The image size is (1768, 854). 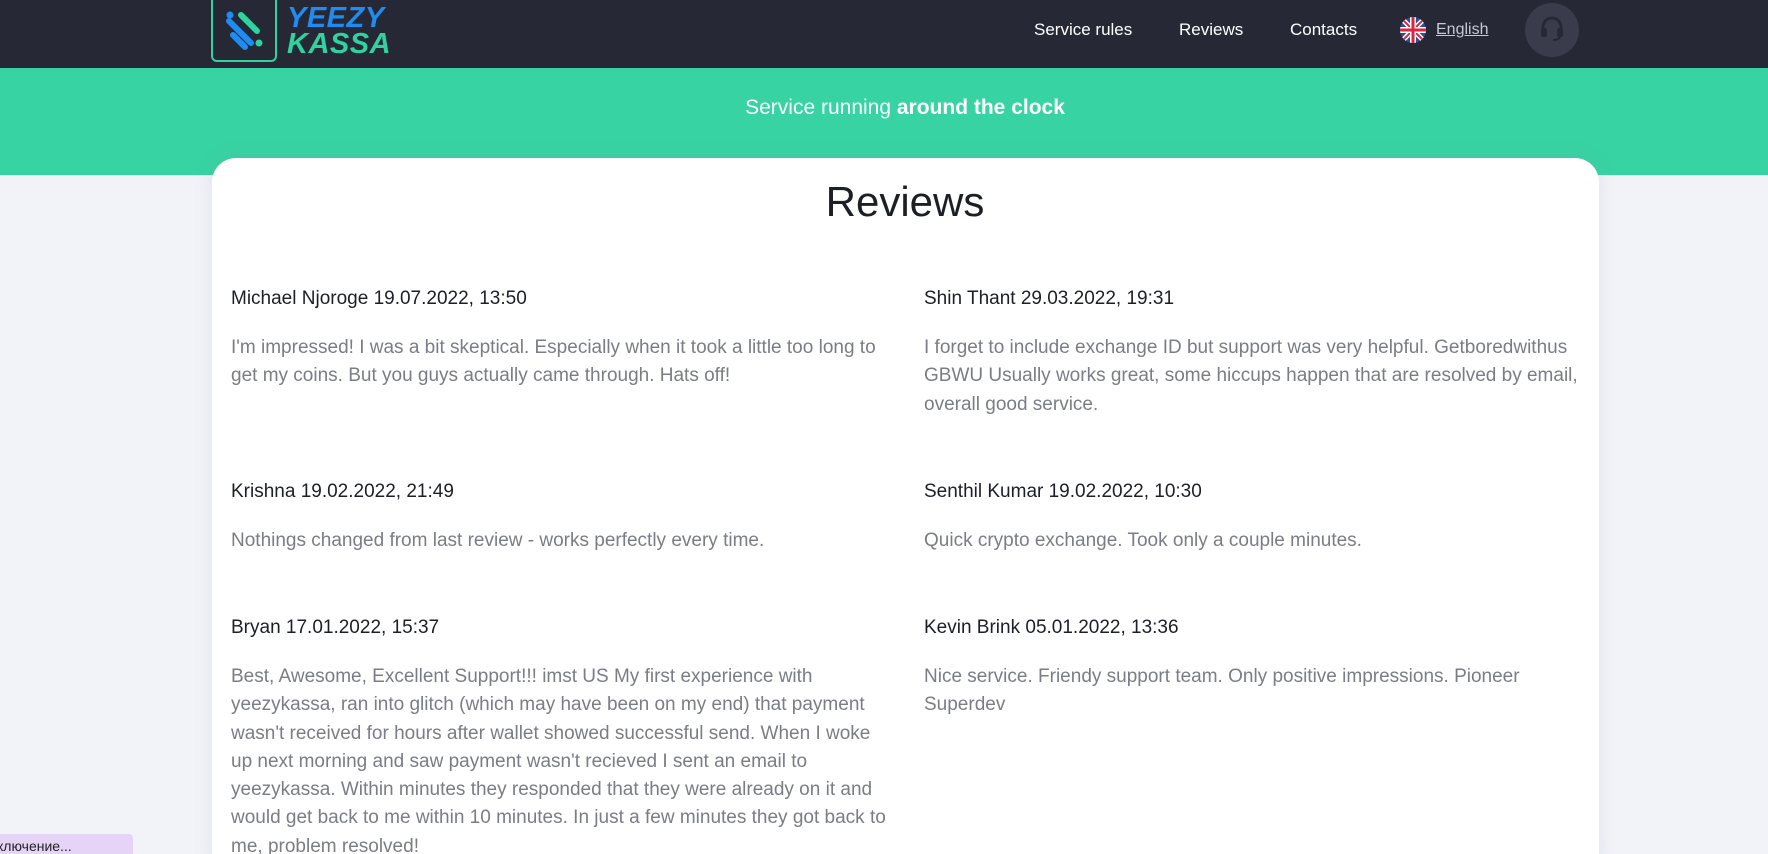 I want to click on banner-prefix: Service running, so click(x=821, y=107).